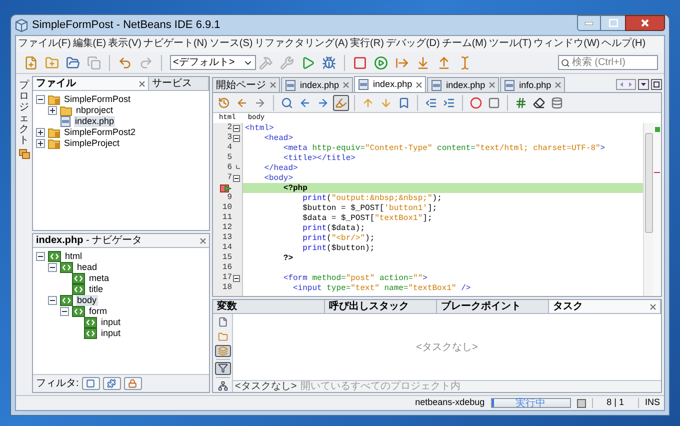 The width and height of the screenshot is (680, 426). Describe the element at coordinates (125, 44) in the screenshot. I see `menu-item: 表示(V)` at that location.